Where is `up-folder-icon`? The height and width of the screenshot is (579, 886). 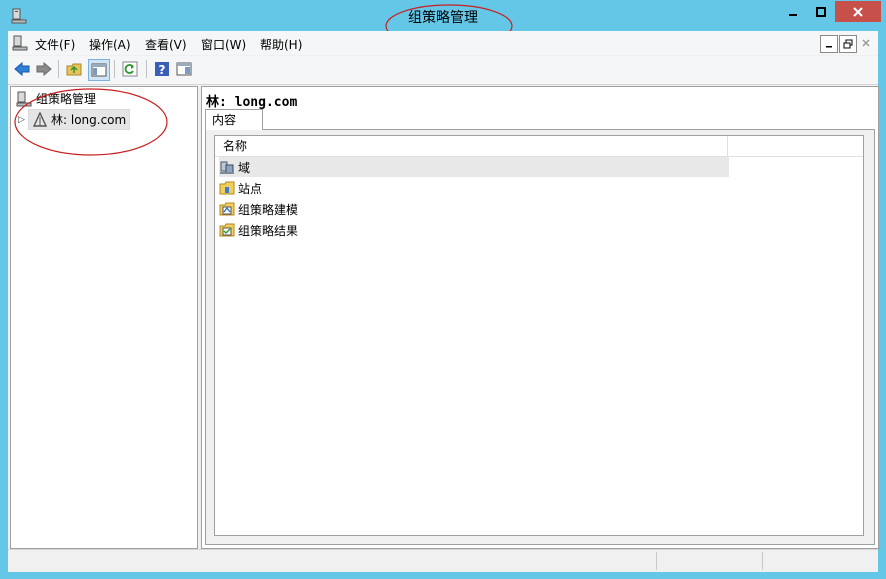 up-folder-icon is located at coordinates (74, 69).